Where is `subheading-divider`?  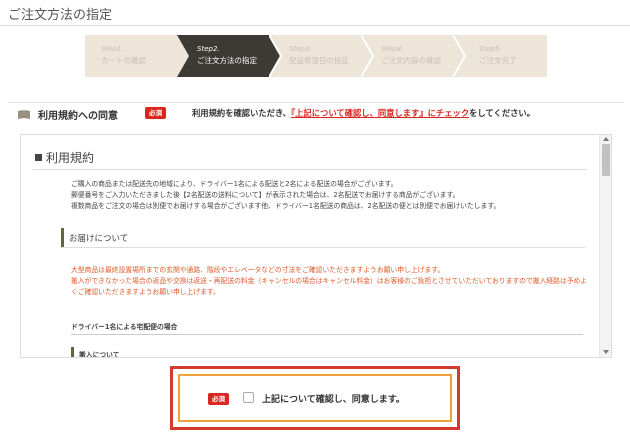
subheading-divider is located at coordinates (327, 334).